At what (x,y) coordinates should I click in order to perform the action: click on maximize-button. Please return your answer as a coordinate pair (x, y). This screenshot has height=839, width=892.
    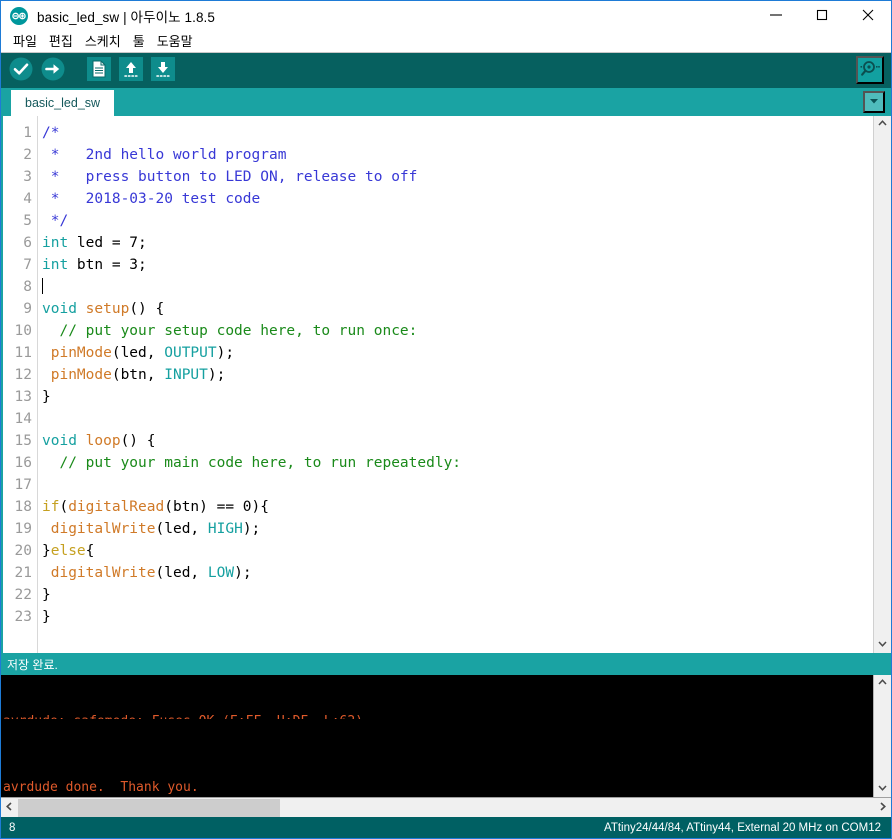
    Looking at the image, I should click on (822, 16).